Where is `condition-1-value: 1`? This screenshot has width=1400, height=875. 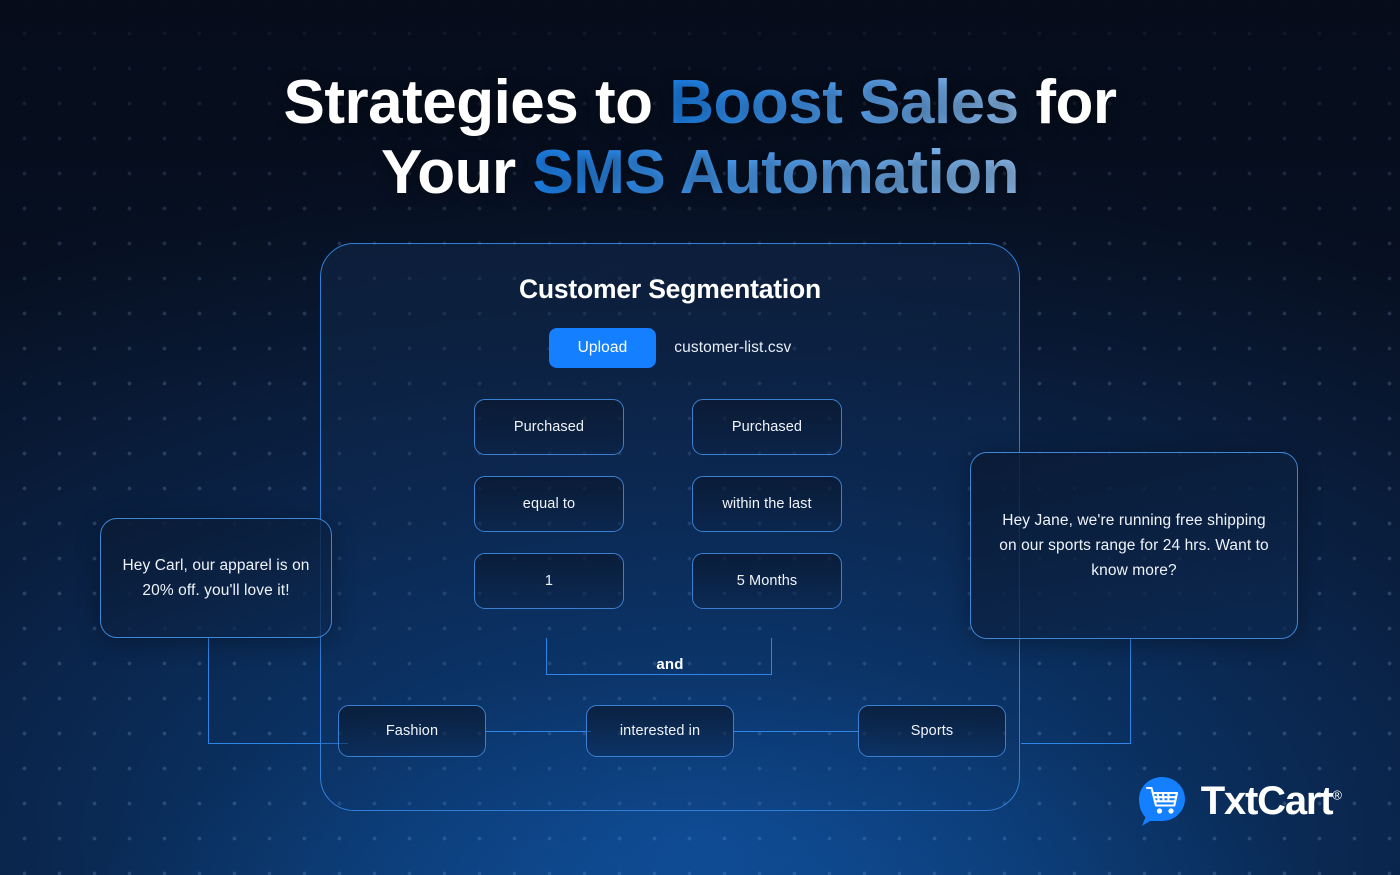 condition-1-value: 1 is located at coordinates (549, 581).